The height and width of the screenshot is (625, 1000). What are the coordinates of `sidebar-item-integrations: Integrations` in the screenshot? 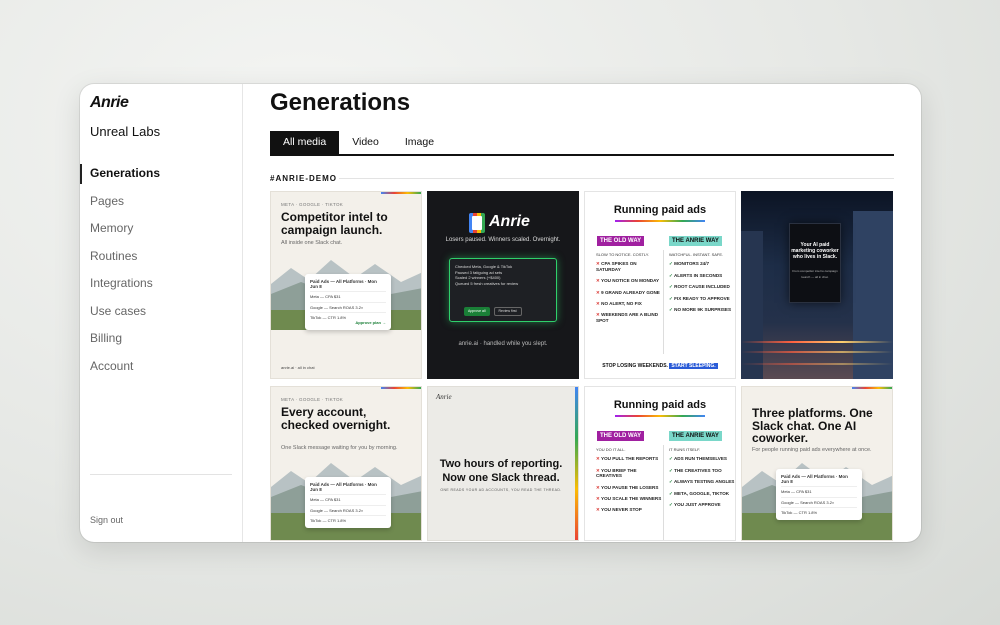 It's located at (161, 284).